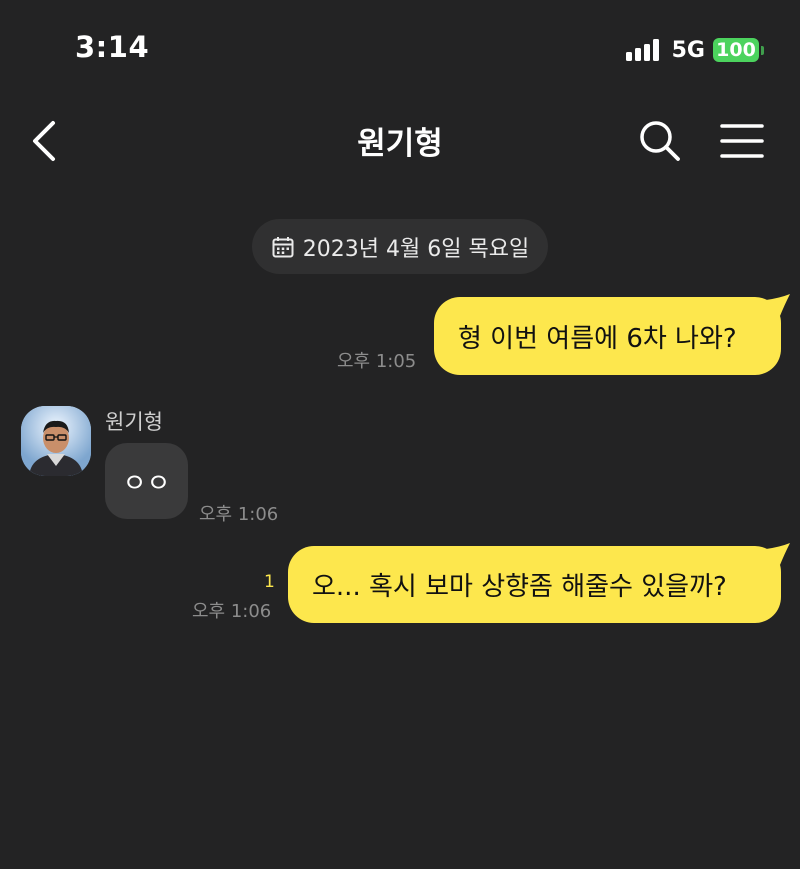 This screenshot has height=869, width=800. I want to click on network-type: 5G, so click(688, 50).